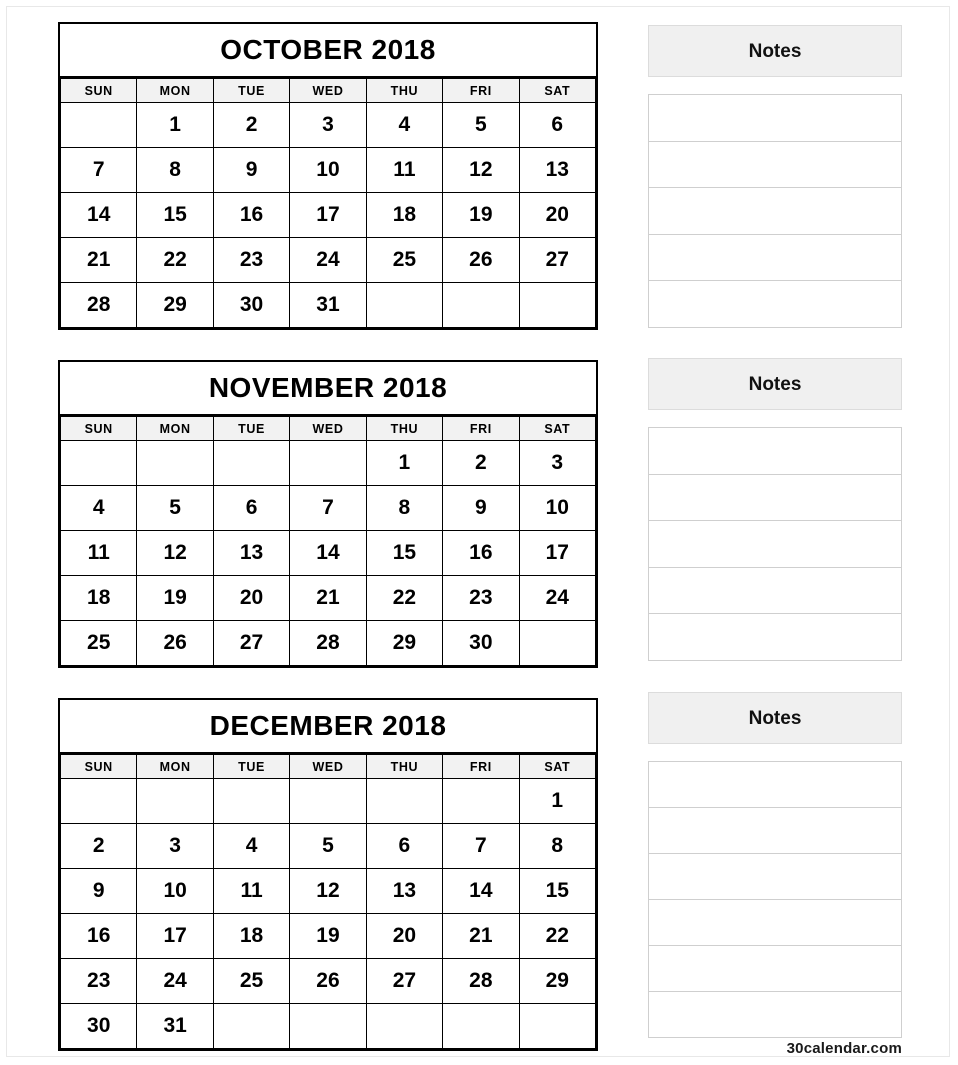 The width and height of the screenshot is (958, 1065). Describe the element at coordinates (557, 463) in the screenshot. I see `day-cell: 3` at that location.